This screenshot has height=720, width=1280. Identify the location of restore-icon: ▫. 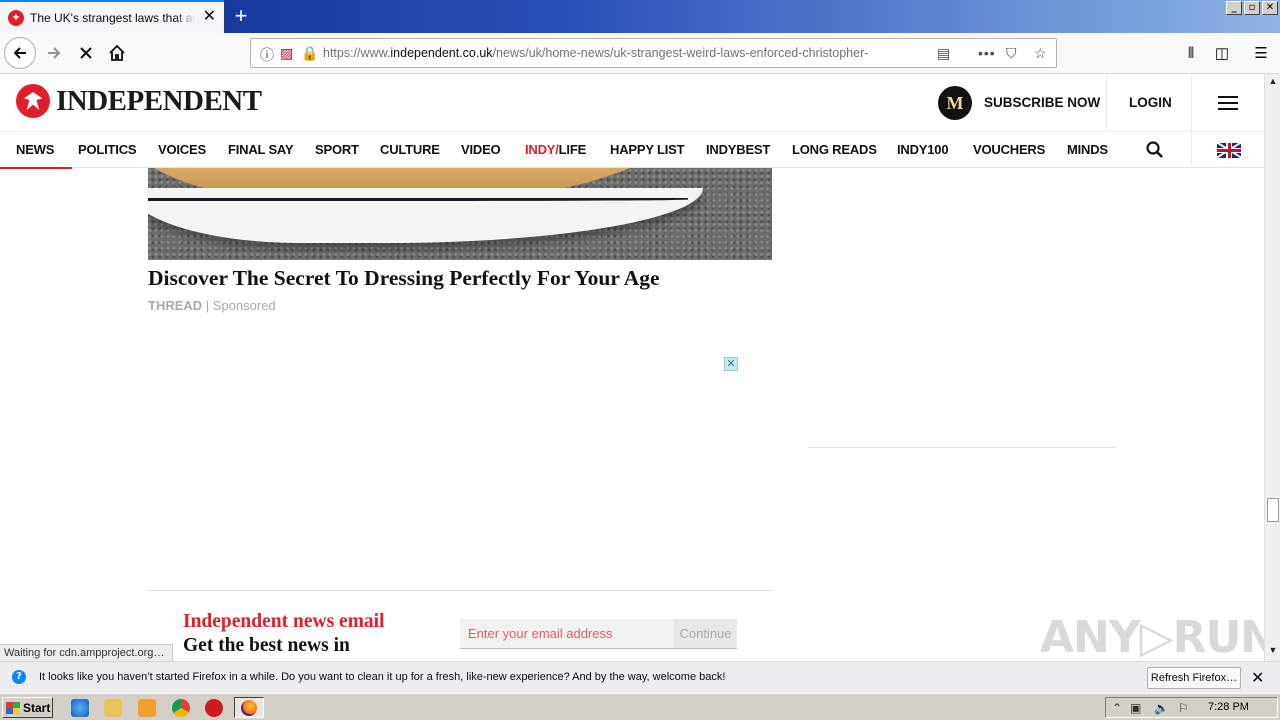
(1252, 8).